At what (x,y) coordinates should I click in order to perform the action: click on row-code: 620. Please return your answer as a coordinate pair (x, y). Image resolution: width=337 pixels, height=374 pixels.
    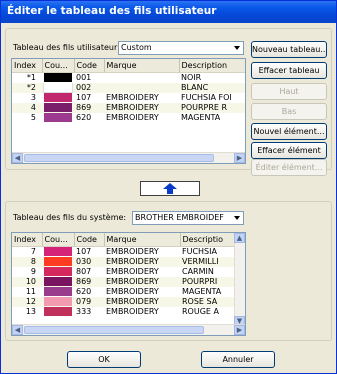
    Looking at the image, I should click on (84, 291).